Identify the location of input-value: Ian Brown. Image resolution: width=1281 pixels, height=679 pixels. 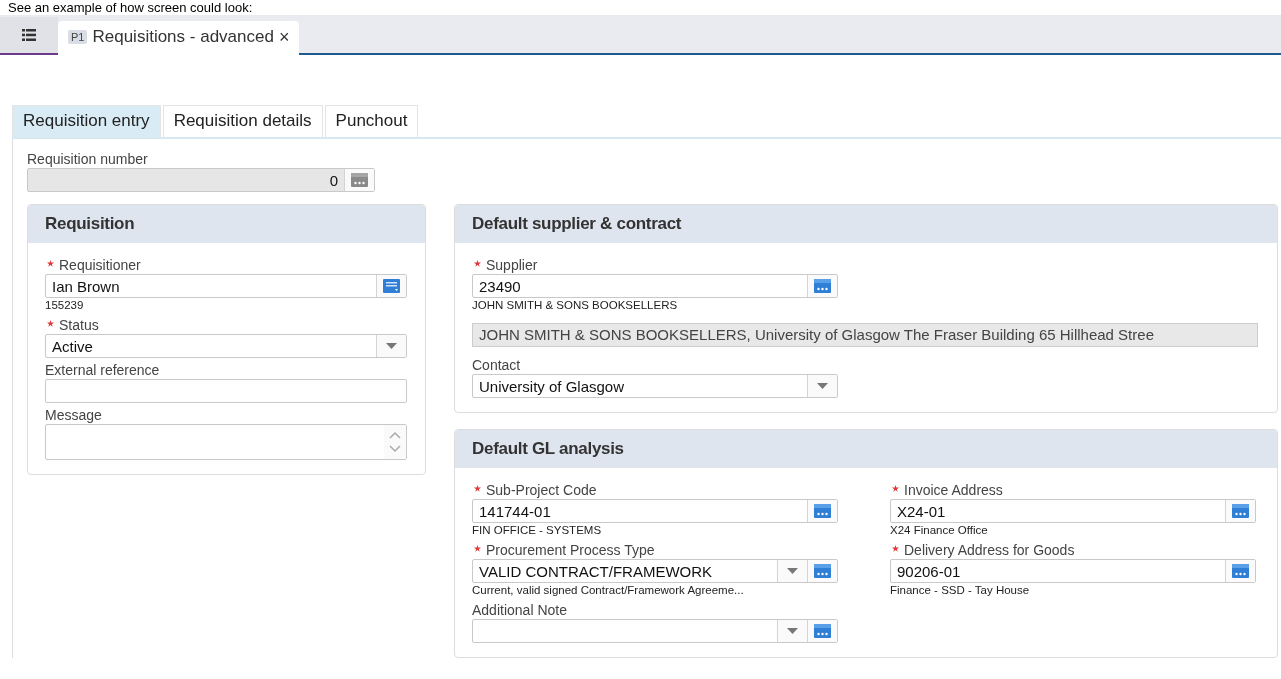
(211, 286).